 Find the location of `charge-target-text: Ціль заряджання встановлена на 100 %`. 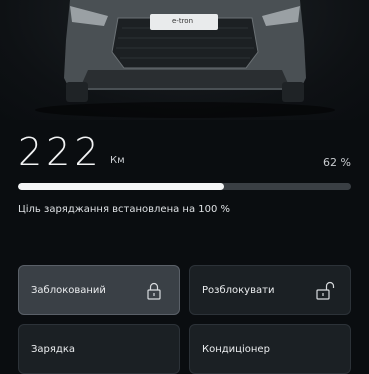

charge-target-text: Ціль заряджання встановлена на 100 % is located at coordinates (124, 209).